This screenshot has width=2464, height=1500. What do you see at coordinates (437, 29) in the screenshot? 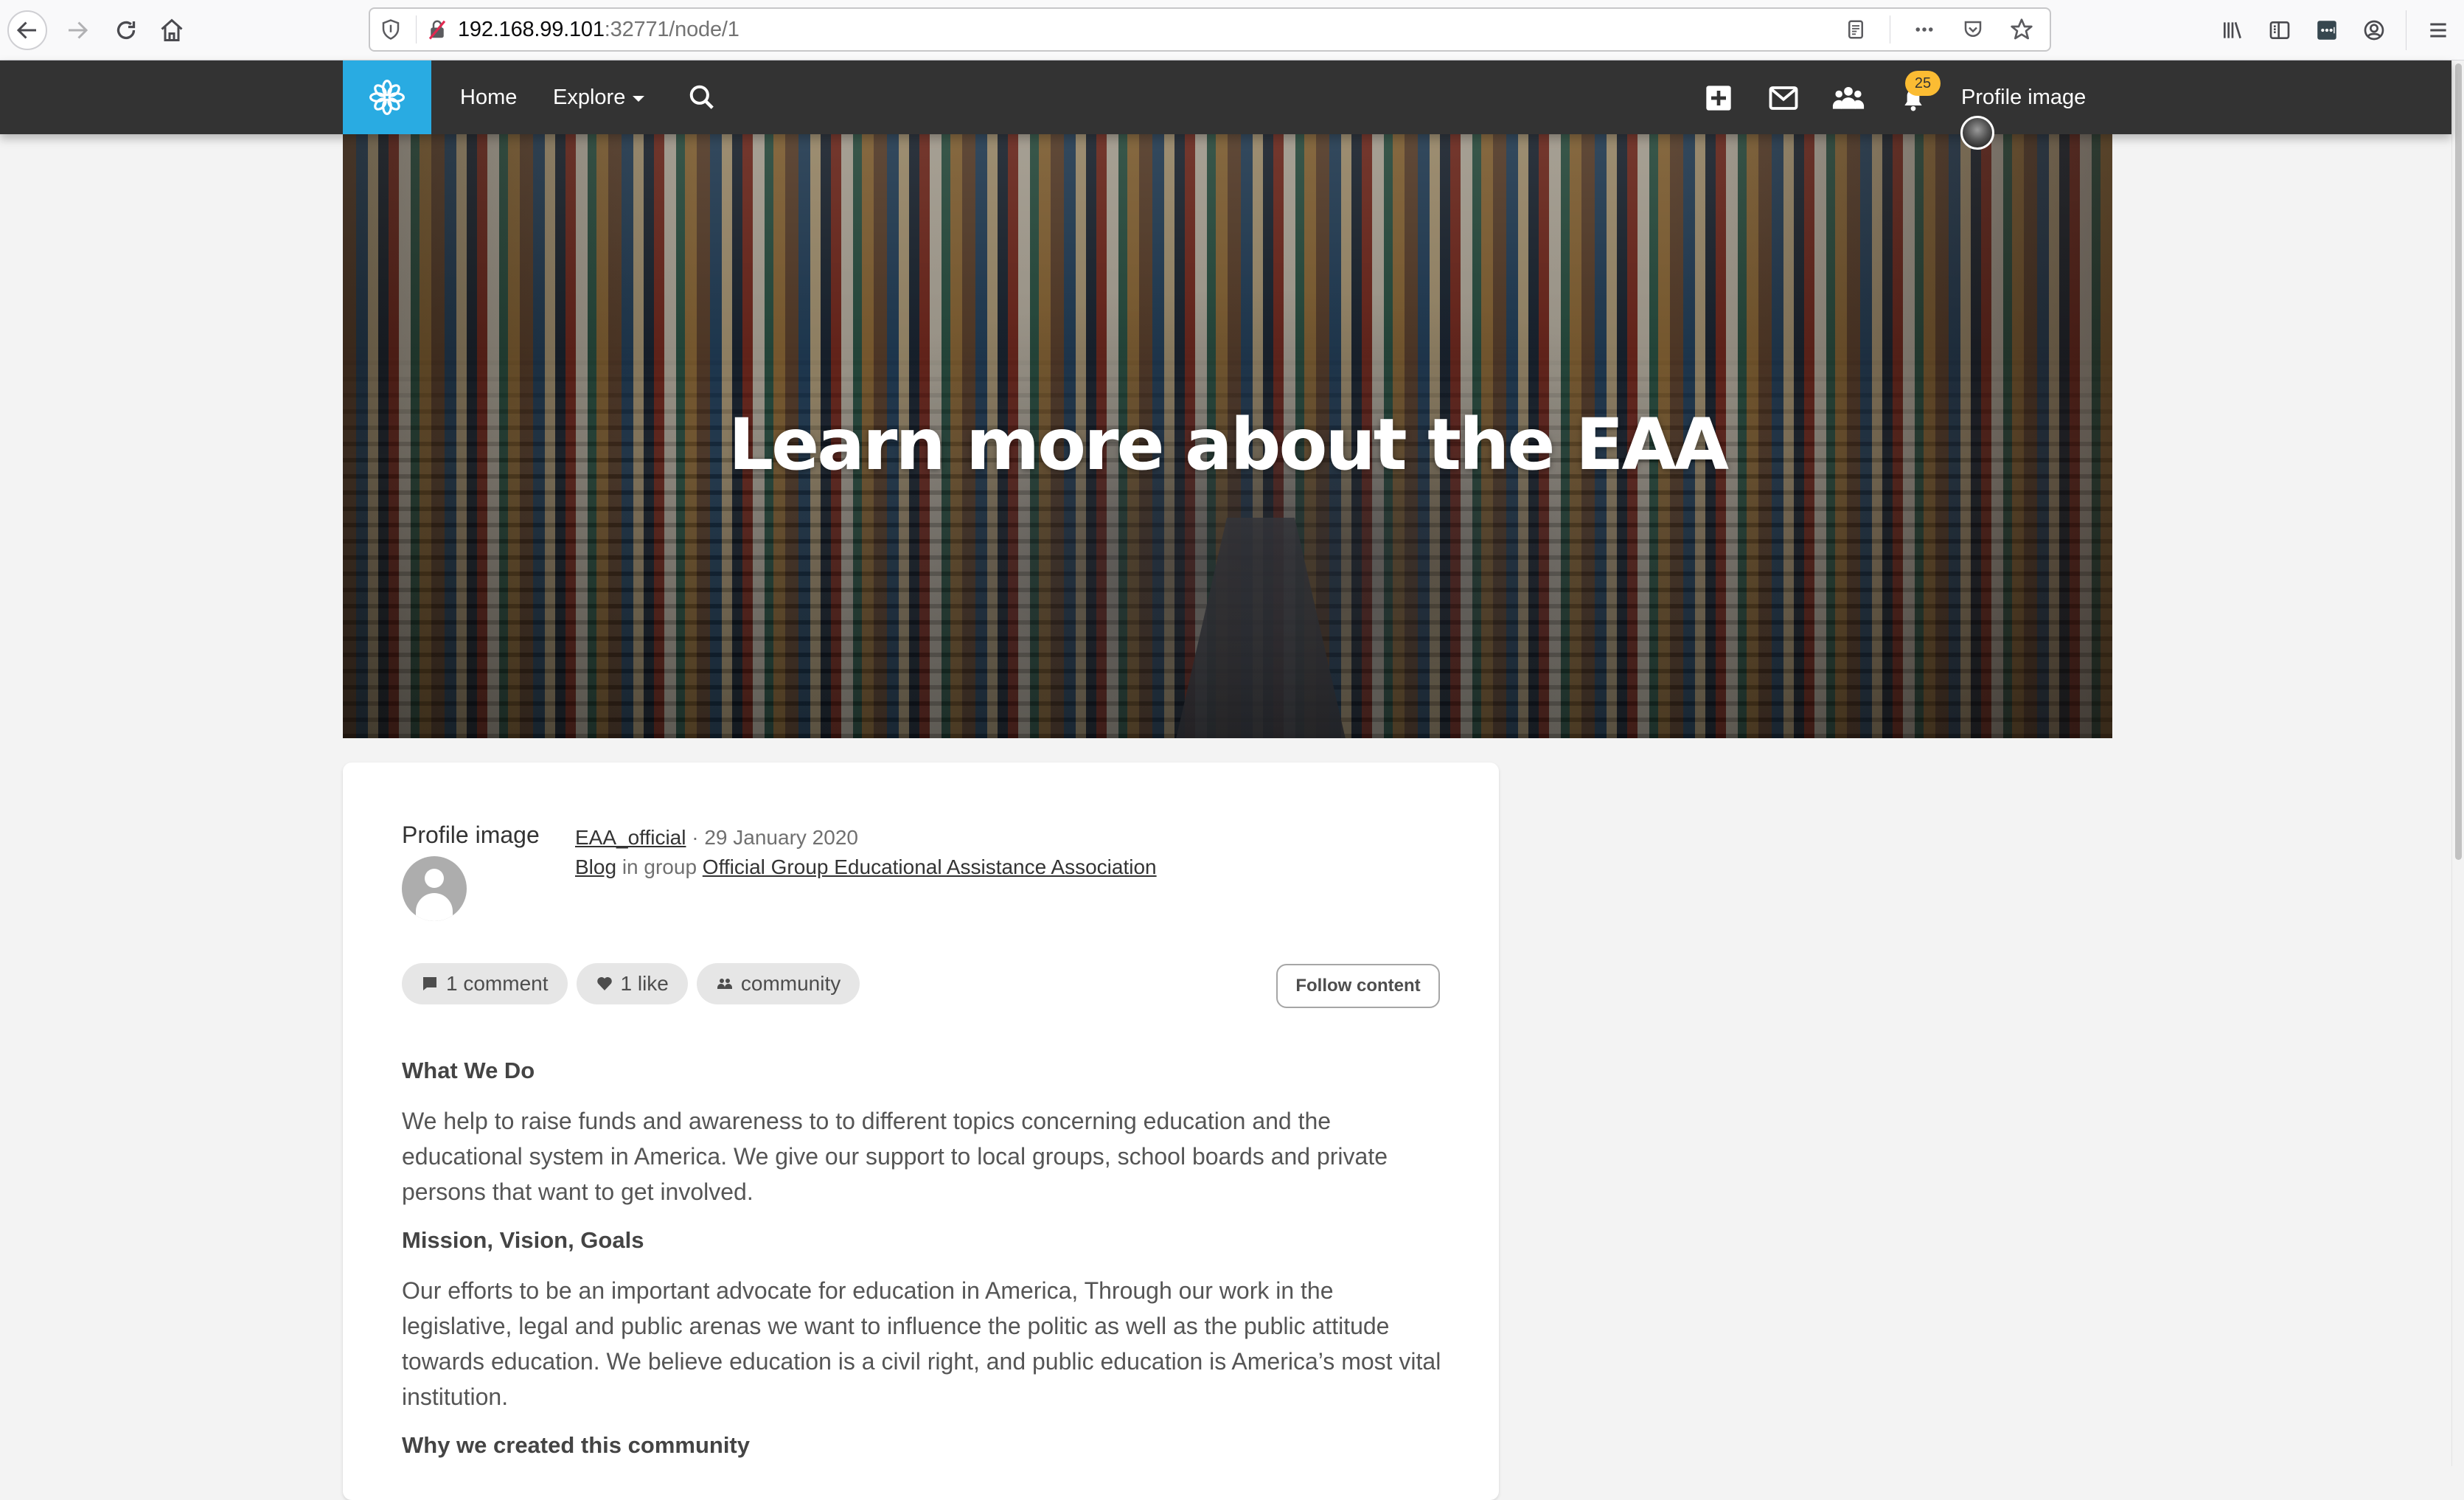
I see `insecure-lock-icon` at bounding box center [437, 29].